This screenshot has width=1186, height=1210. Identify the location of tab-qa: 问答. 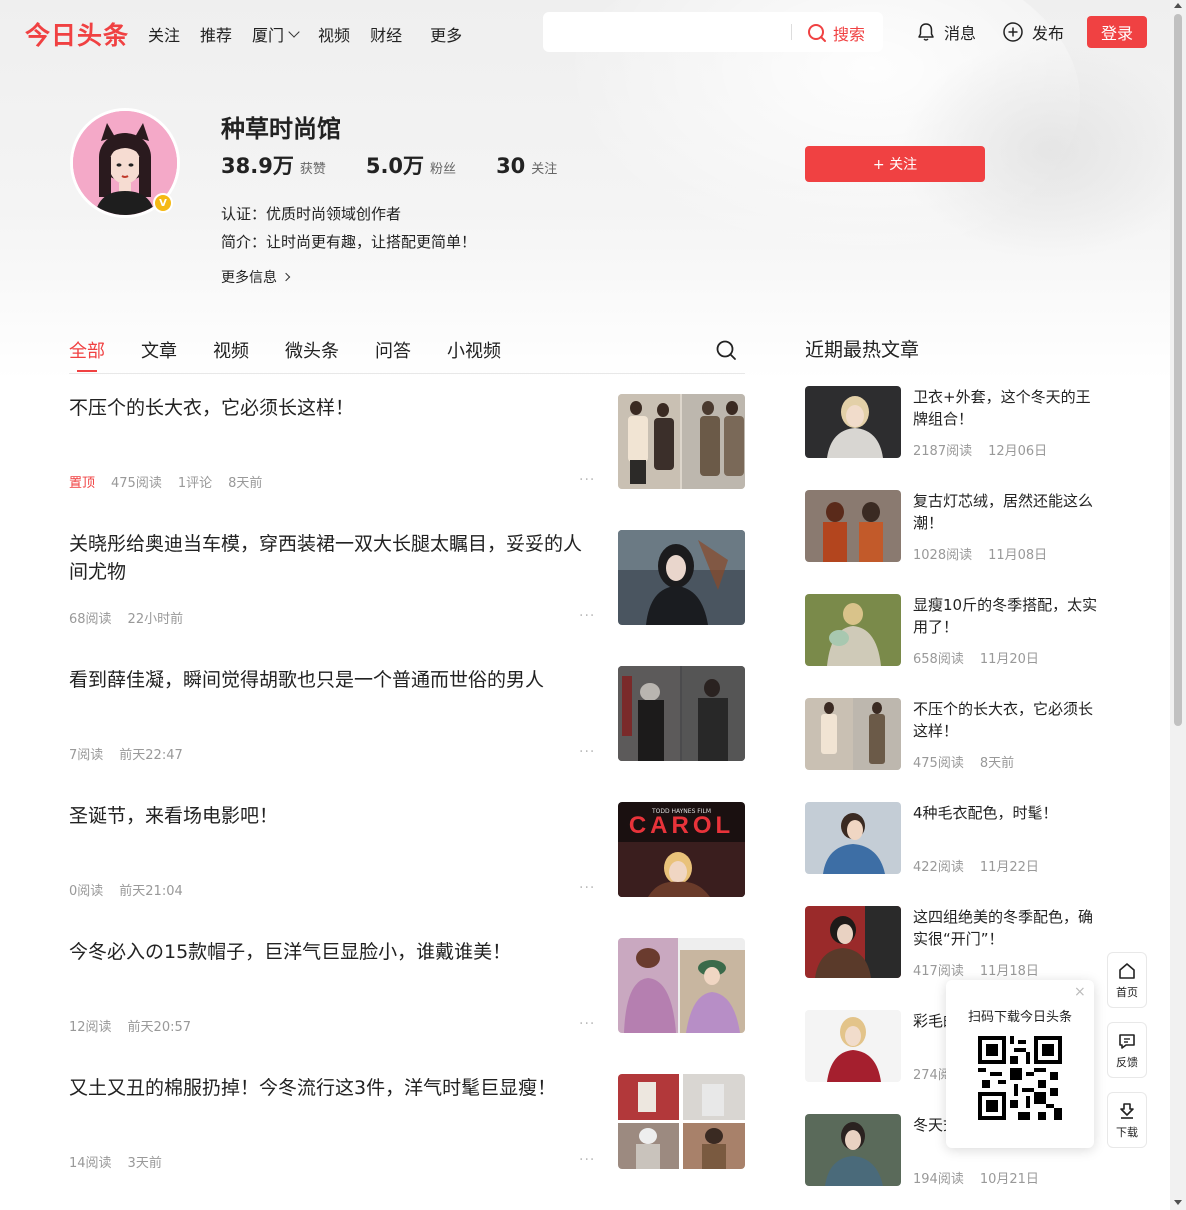
(393, 350).